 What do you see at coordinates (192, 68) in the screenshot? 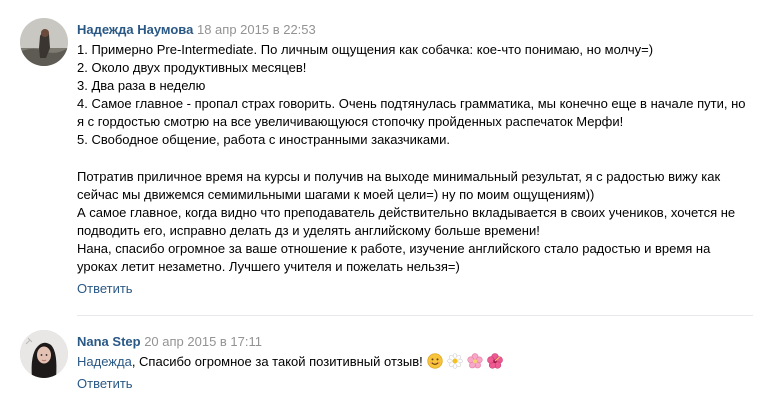
I see `comment-line: 2. Около двух продуктивных месяцев!` at bounding box center [192, 68].